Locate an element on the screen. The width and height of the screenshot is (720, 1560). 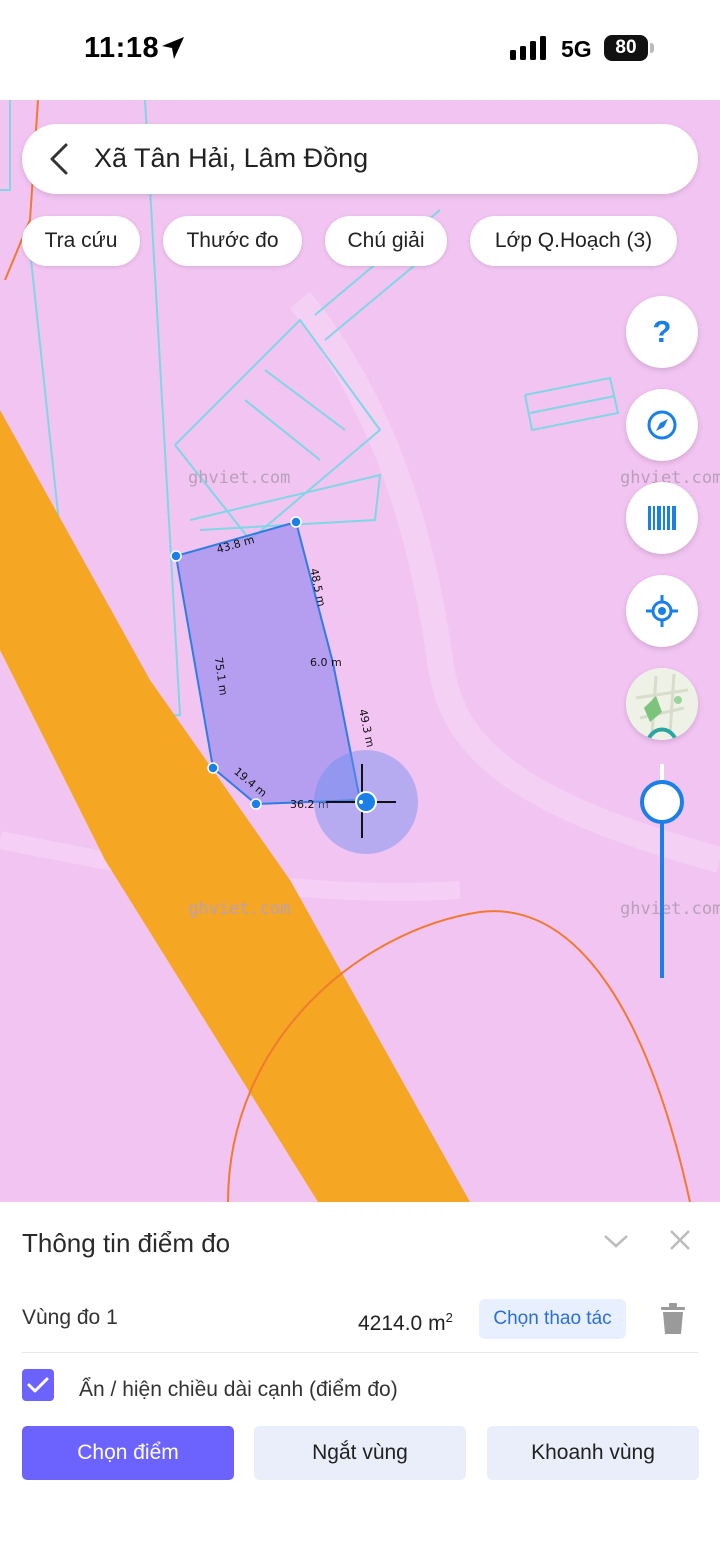
edge-length-checkbox is located at coordinates (38, 1385).